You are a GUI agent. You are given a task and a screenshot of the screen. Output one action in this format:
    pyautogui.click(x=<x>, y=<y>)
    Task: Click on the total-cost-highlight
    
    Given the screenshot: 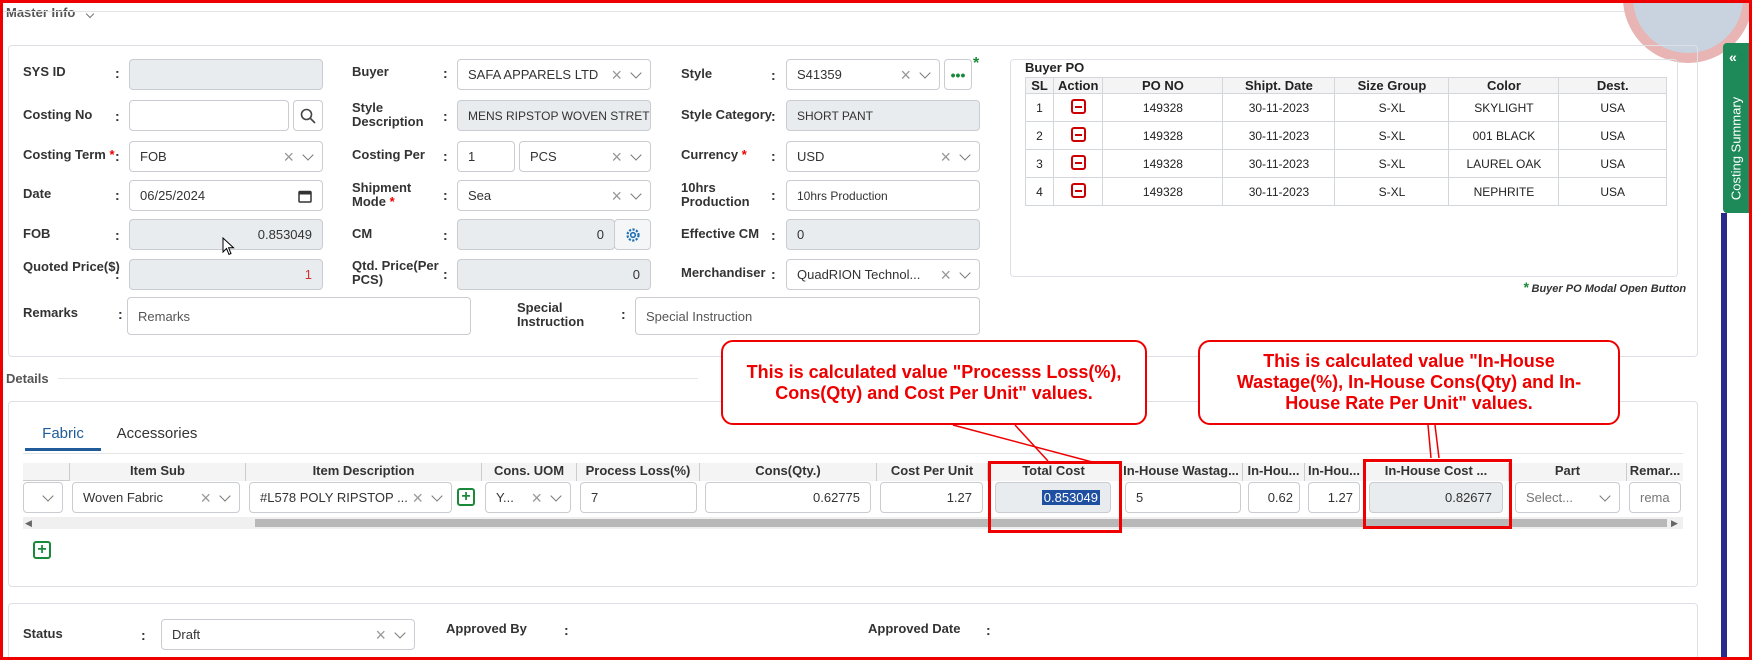 What is the action you would take?
    pyautogui.click(x=1055, y=497)
    